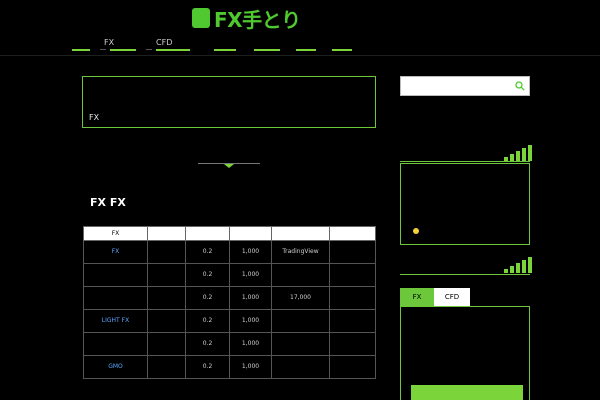  I want to click on table-cell: TradingView, so click(300, 252).